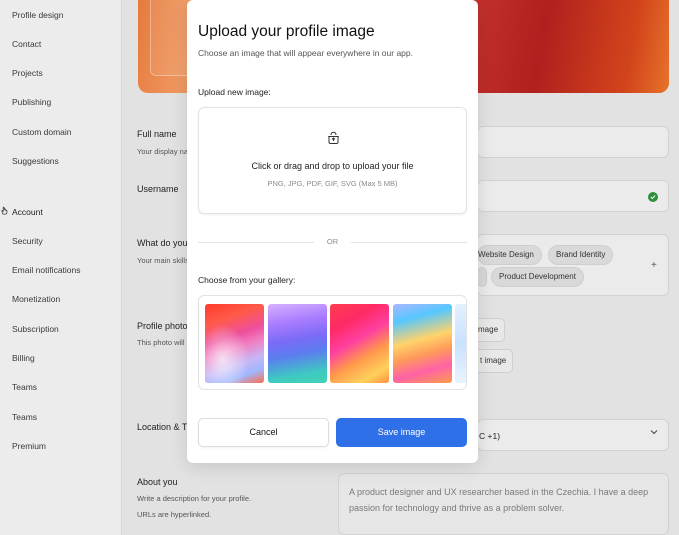  Describe the element at coordinates (27, 211) in the screenshot. I see `sidebar-section-label: Account` at that location.